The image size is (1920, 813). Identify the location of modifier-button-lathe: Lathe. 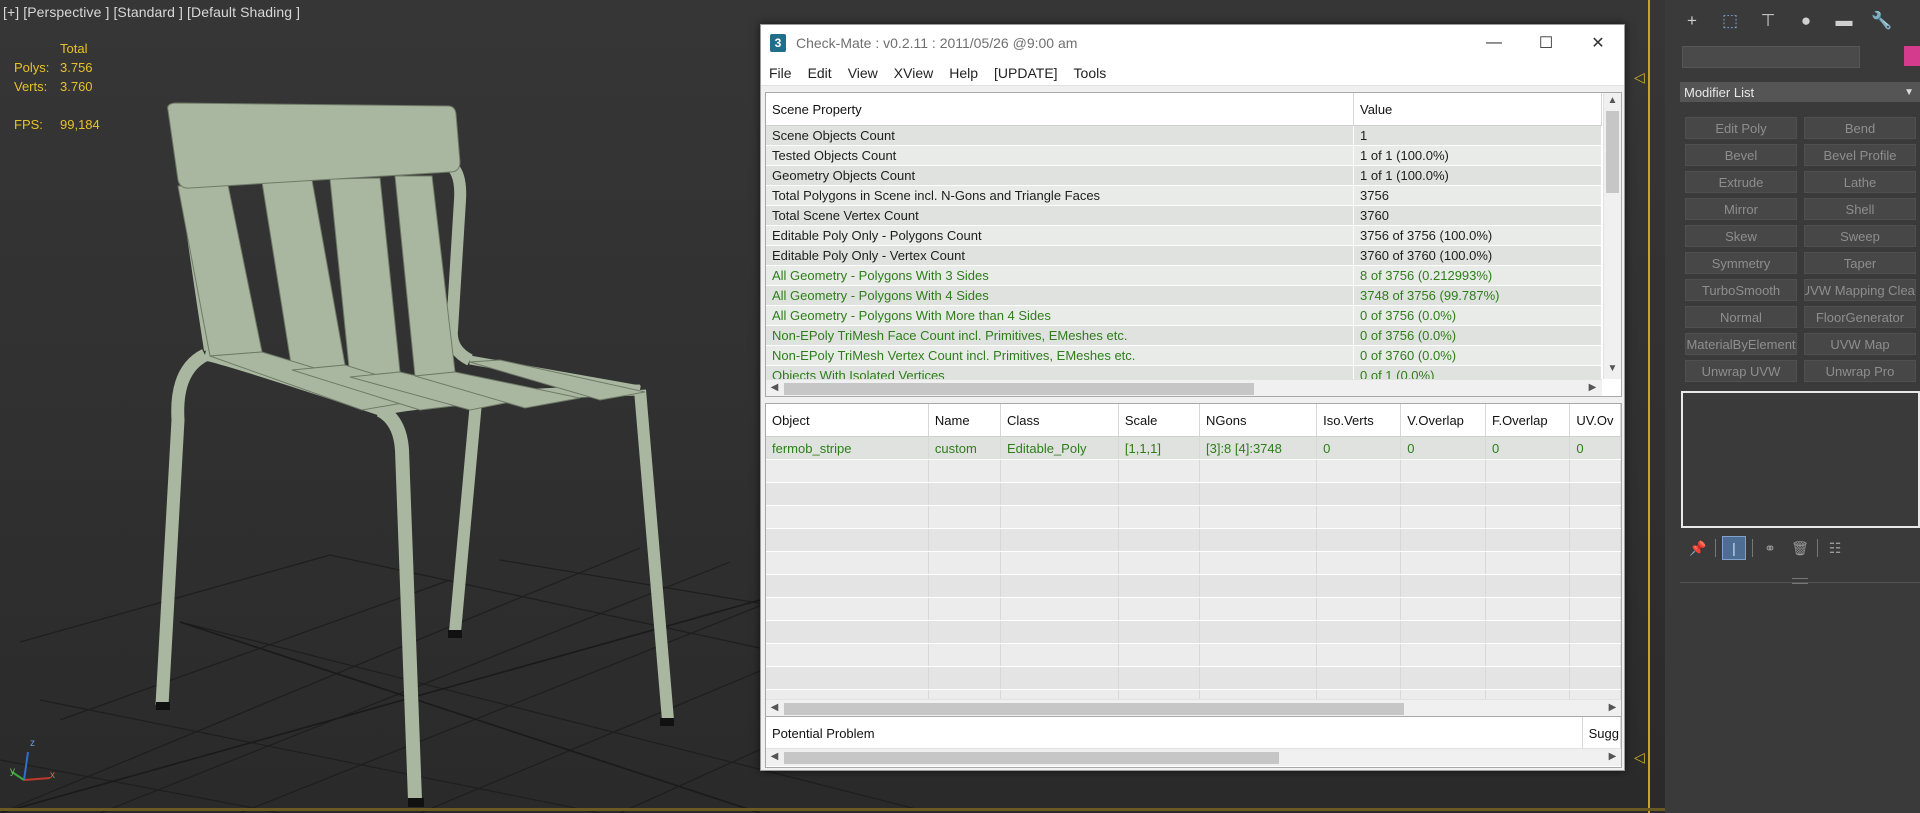
(1860, 182).